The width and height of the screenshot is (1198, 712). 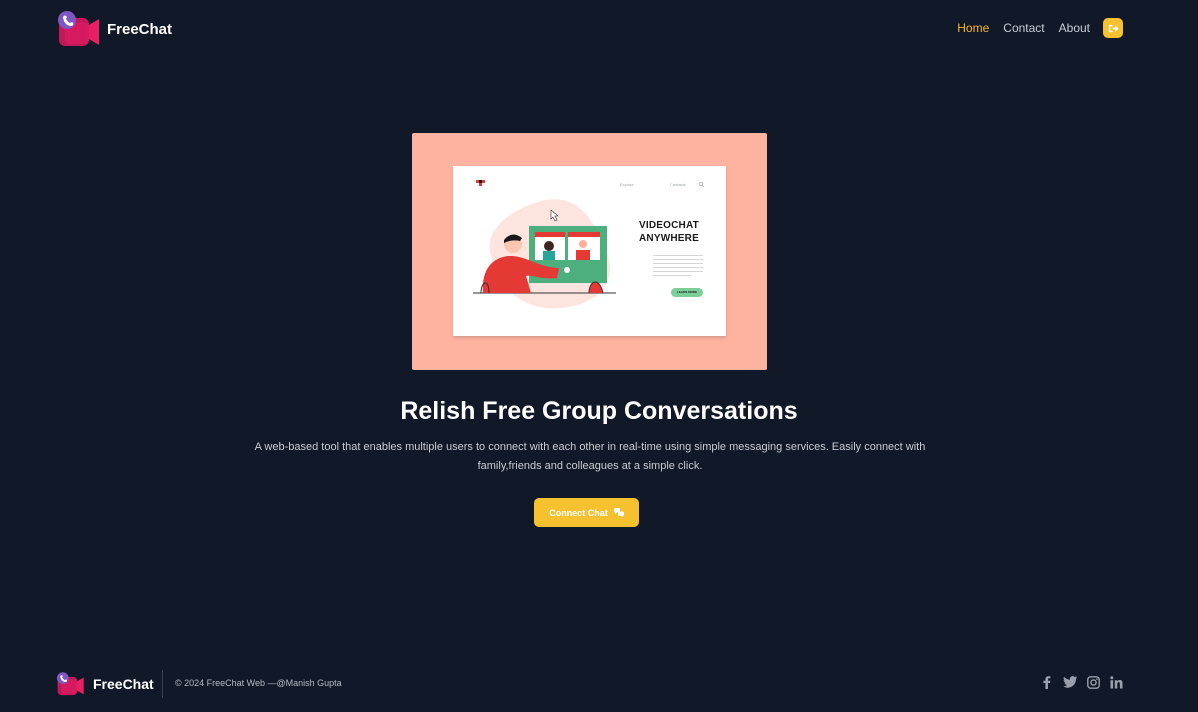 I want to click on main-nav: Home Contact About, so click(x=1033, y=28).